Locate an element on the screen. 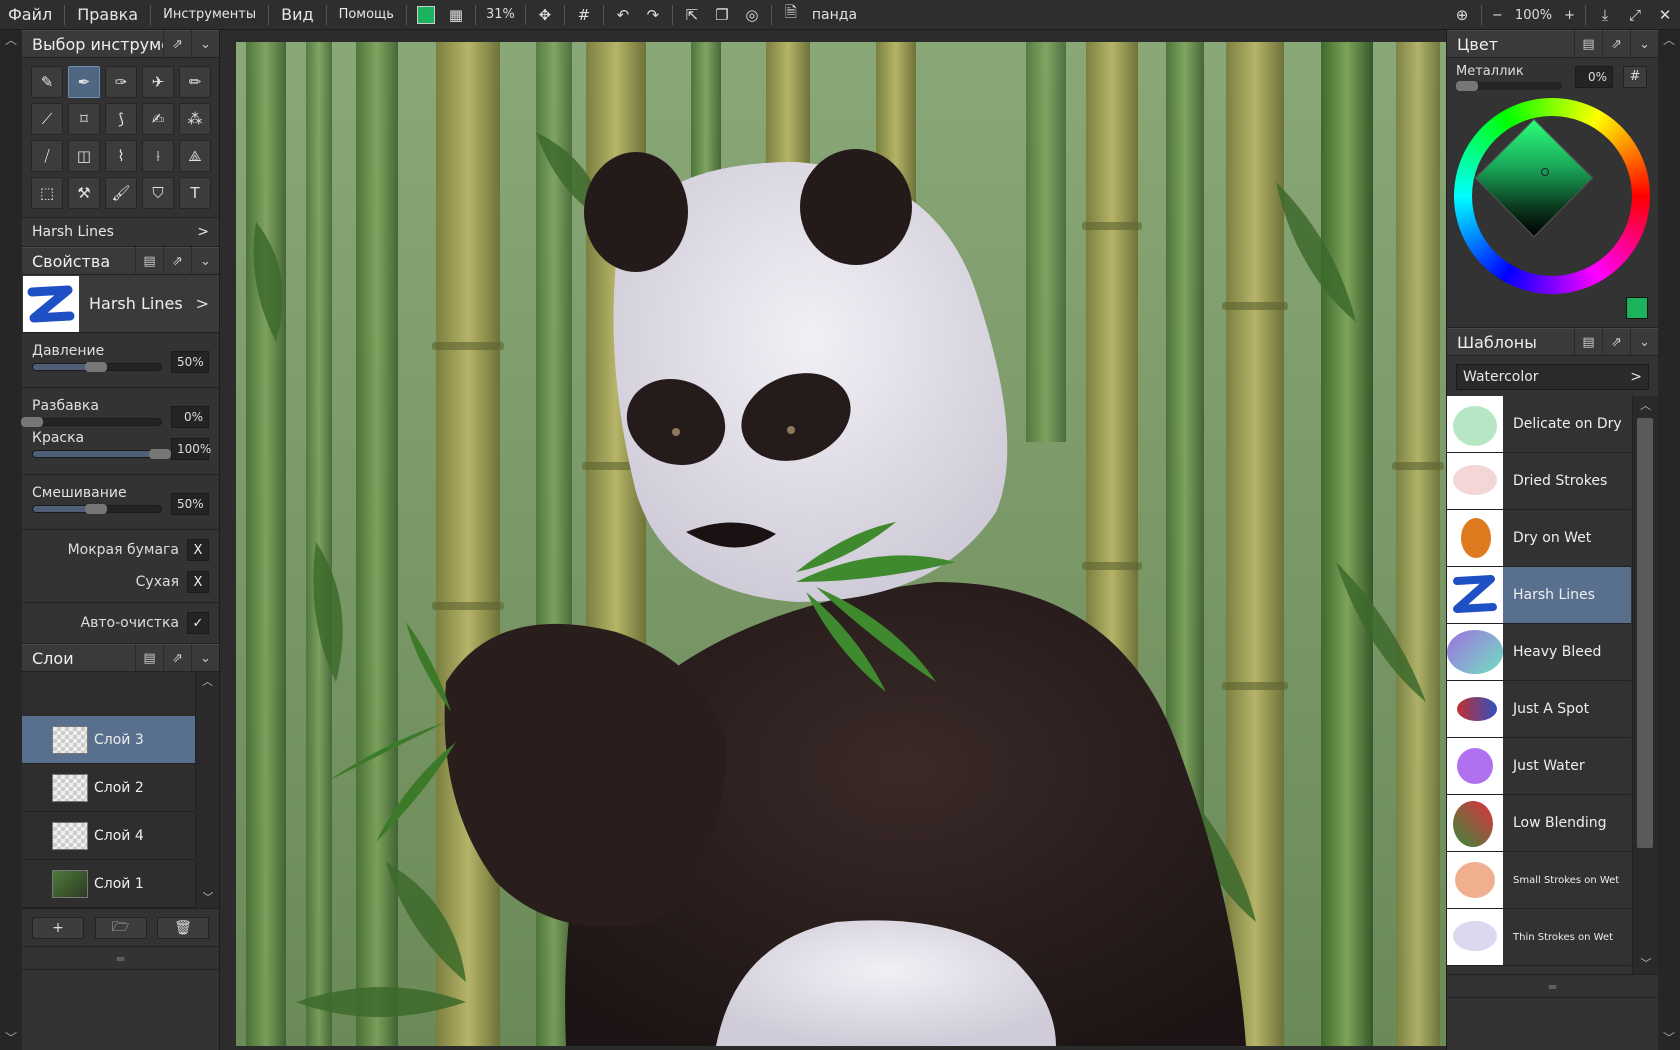 The image size is (1680, 1050). hex-color-button: # is located at coordinates (1635, 77).